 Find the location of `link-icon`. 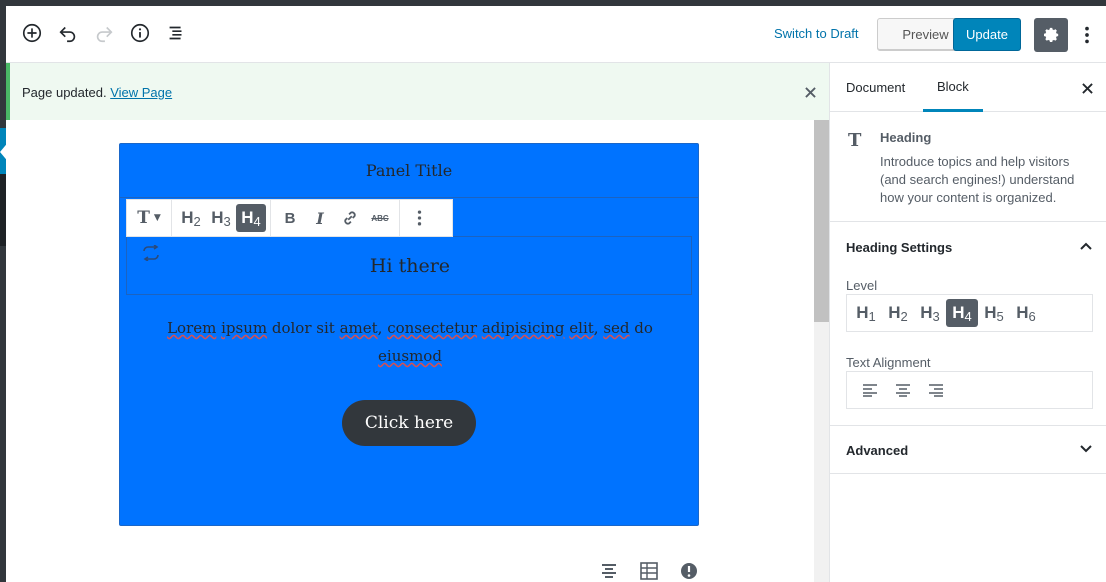

link-icon is located at coordinates (350, 218).